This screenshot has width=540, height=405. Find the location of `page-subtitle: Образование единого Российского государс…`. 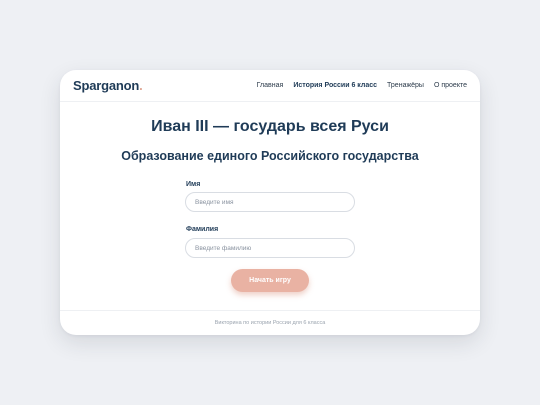

page-subtitle: Образование единого Российского государс… is located at coordinates (270, 156).